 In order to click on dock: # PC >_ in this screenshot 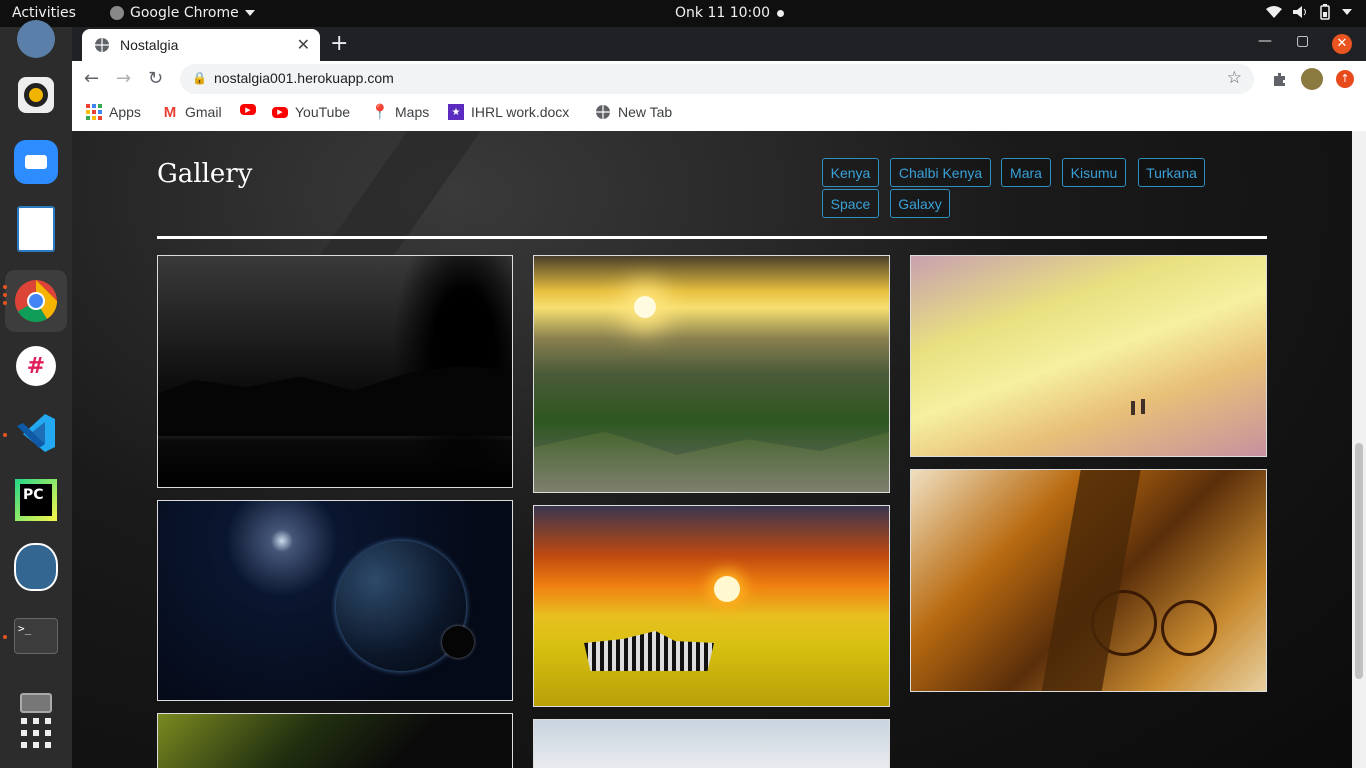, I will do `click(36, 394)`.